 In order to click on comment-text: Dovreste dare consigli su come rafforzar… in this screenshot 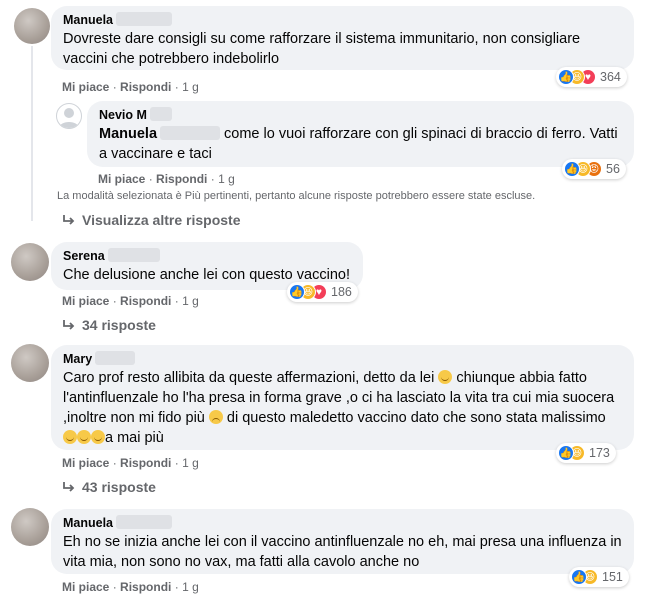, I will do `click(322, 49)`.